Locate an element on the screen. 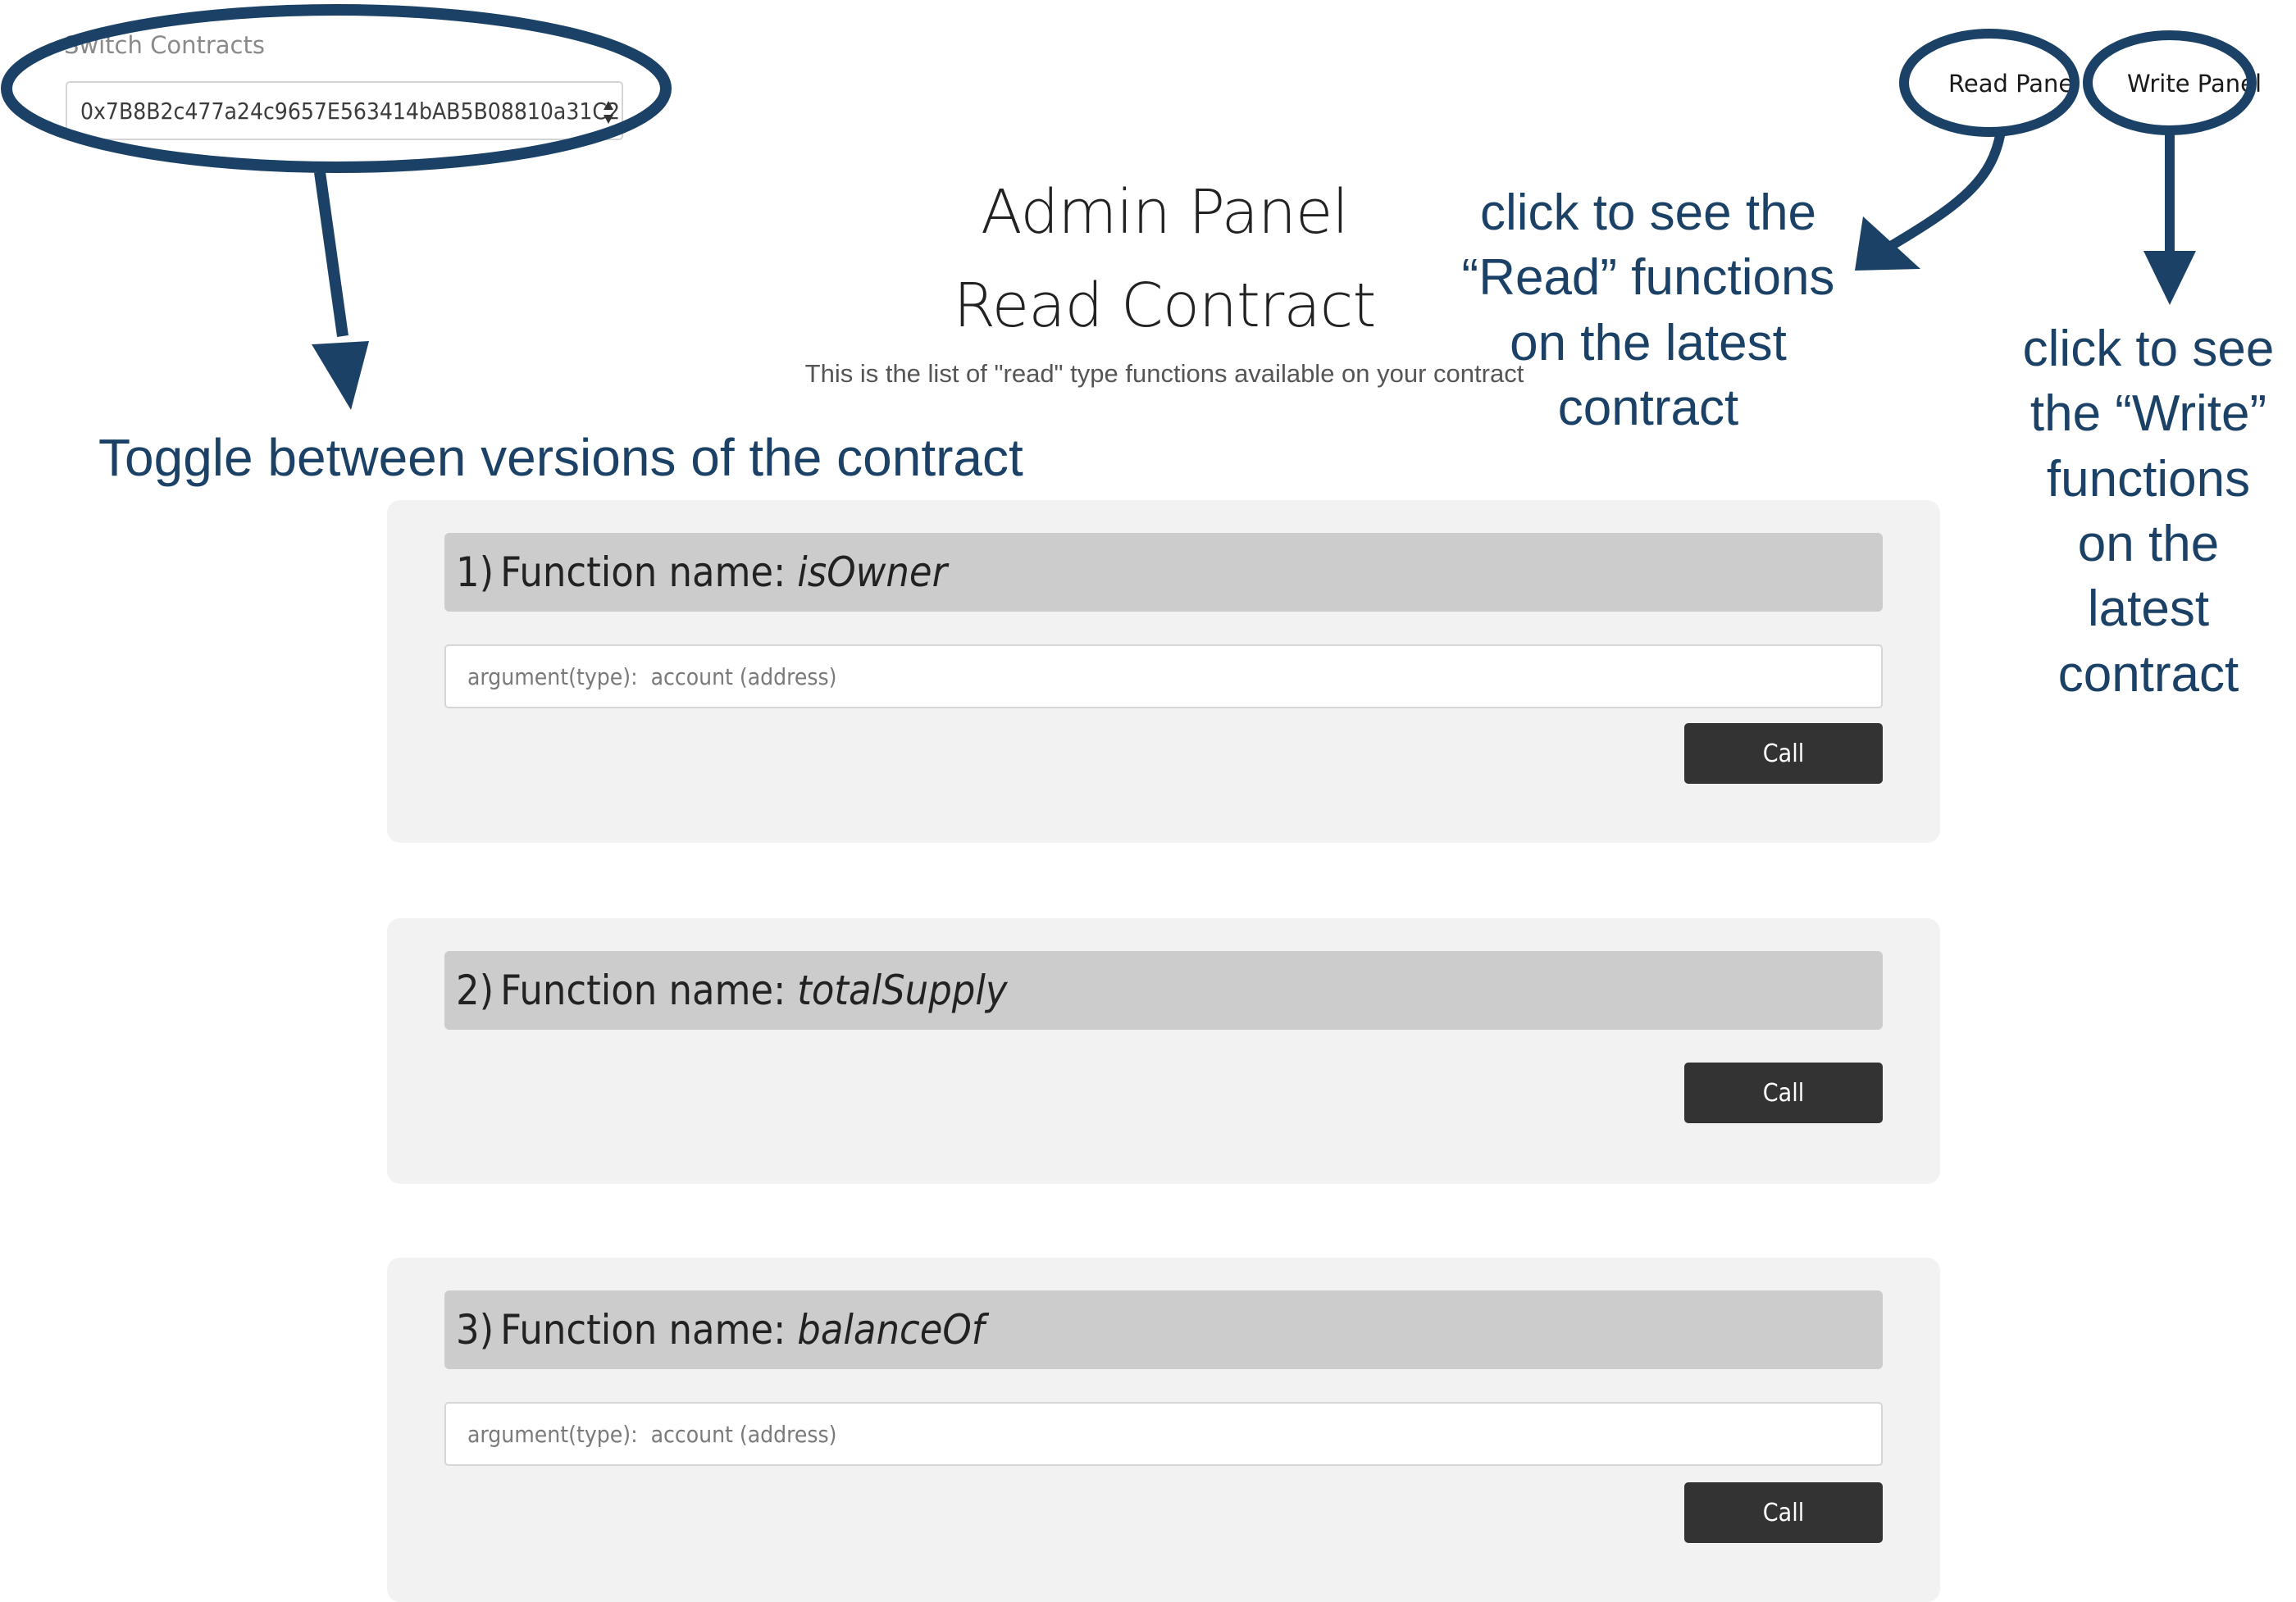 This screenshot has width=2296, height=1602. annotation-arrowhead-write is located at coordinates (2169, 278).